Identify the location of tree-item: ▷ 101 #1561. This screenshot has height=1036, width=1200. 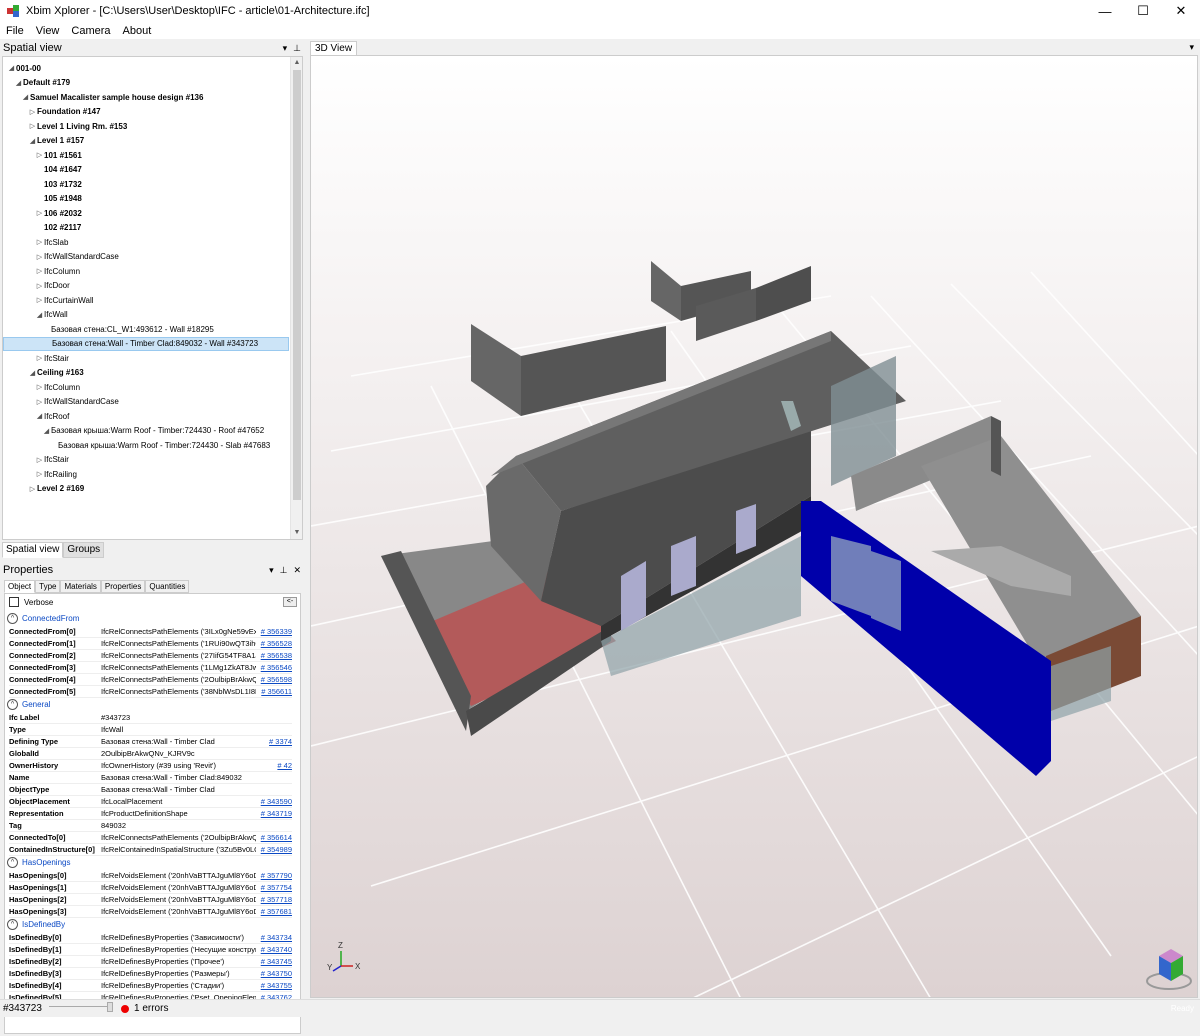
(146, 155).